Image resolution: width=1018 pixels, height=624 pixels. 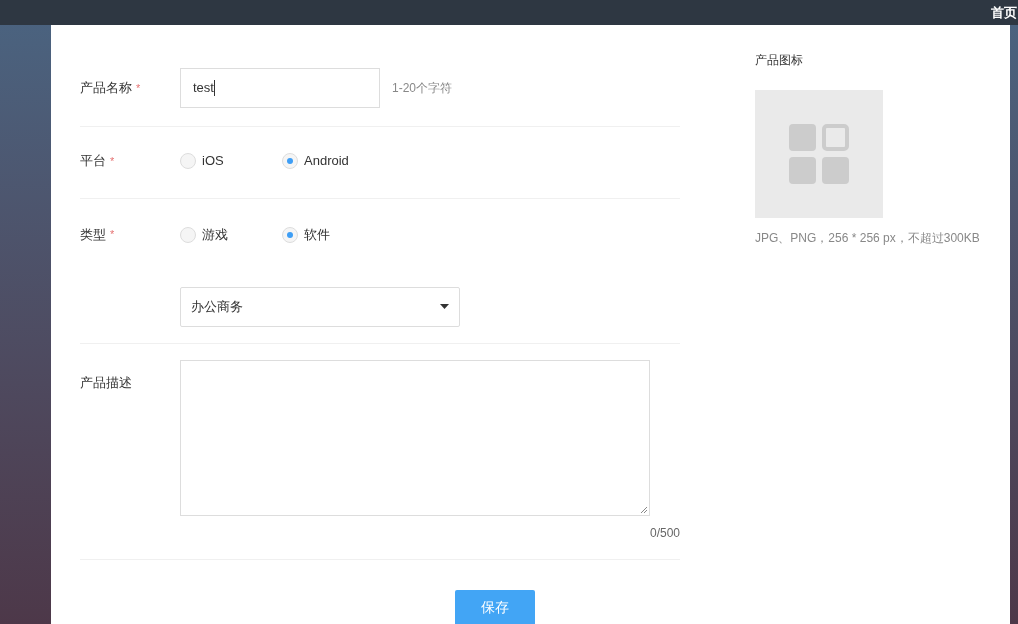 I want to click on icon-upload-placeholder, so click(x=819, y=154).